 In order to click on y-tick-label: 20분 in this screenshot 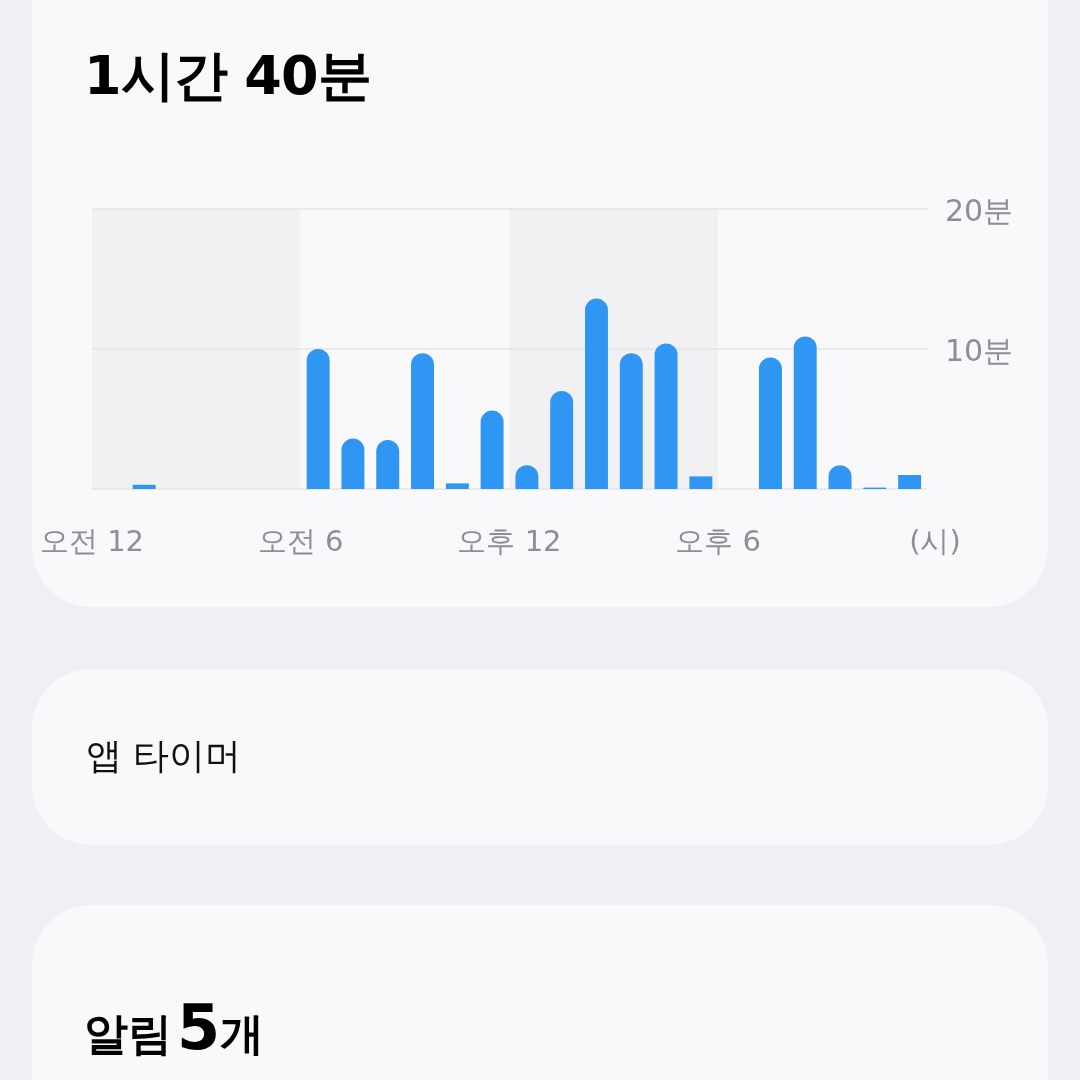, I will do `click(979, 210)`.